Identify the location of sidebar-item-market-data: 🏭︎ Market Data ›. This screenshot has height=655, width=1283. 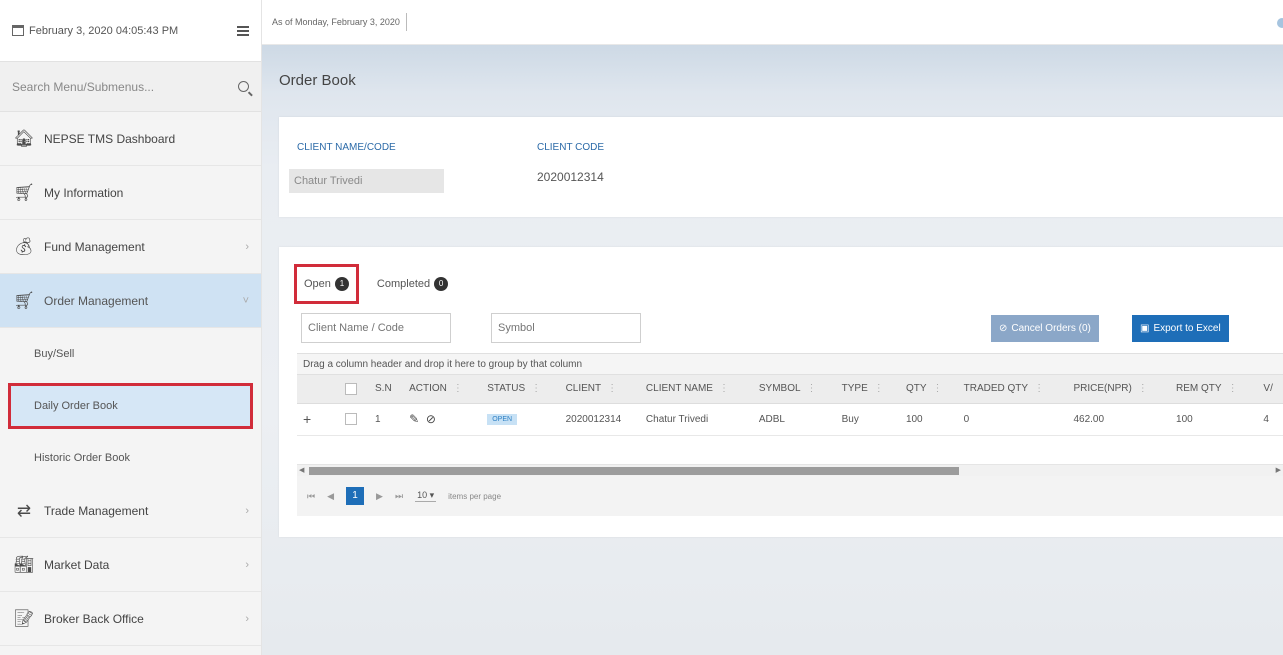
(130, 565).